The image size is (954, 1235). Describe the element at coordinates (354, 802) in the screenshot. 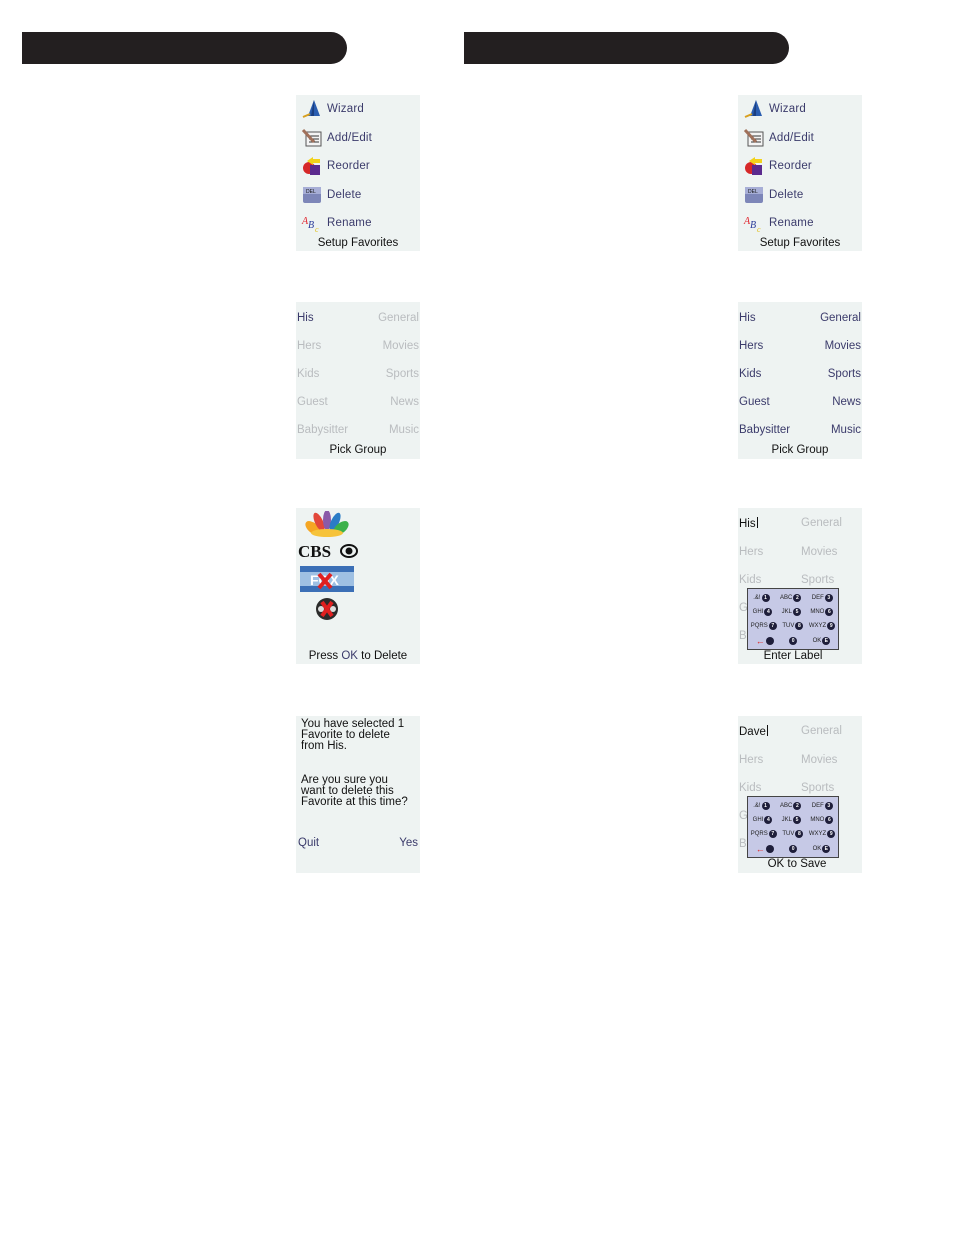

I see `message-line: Favorite at this time?` at that location.